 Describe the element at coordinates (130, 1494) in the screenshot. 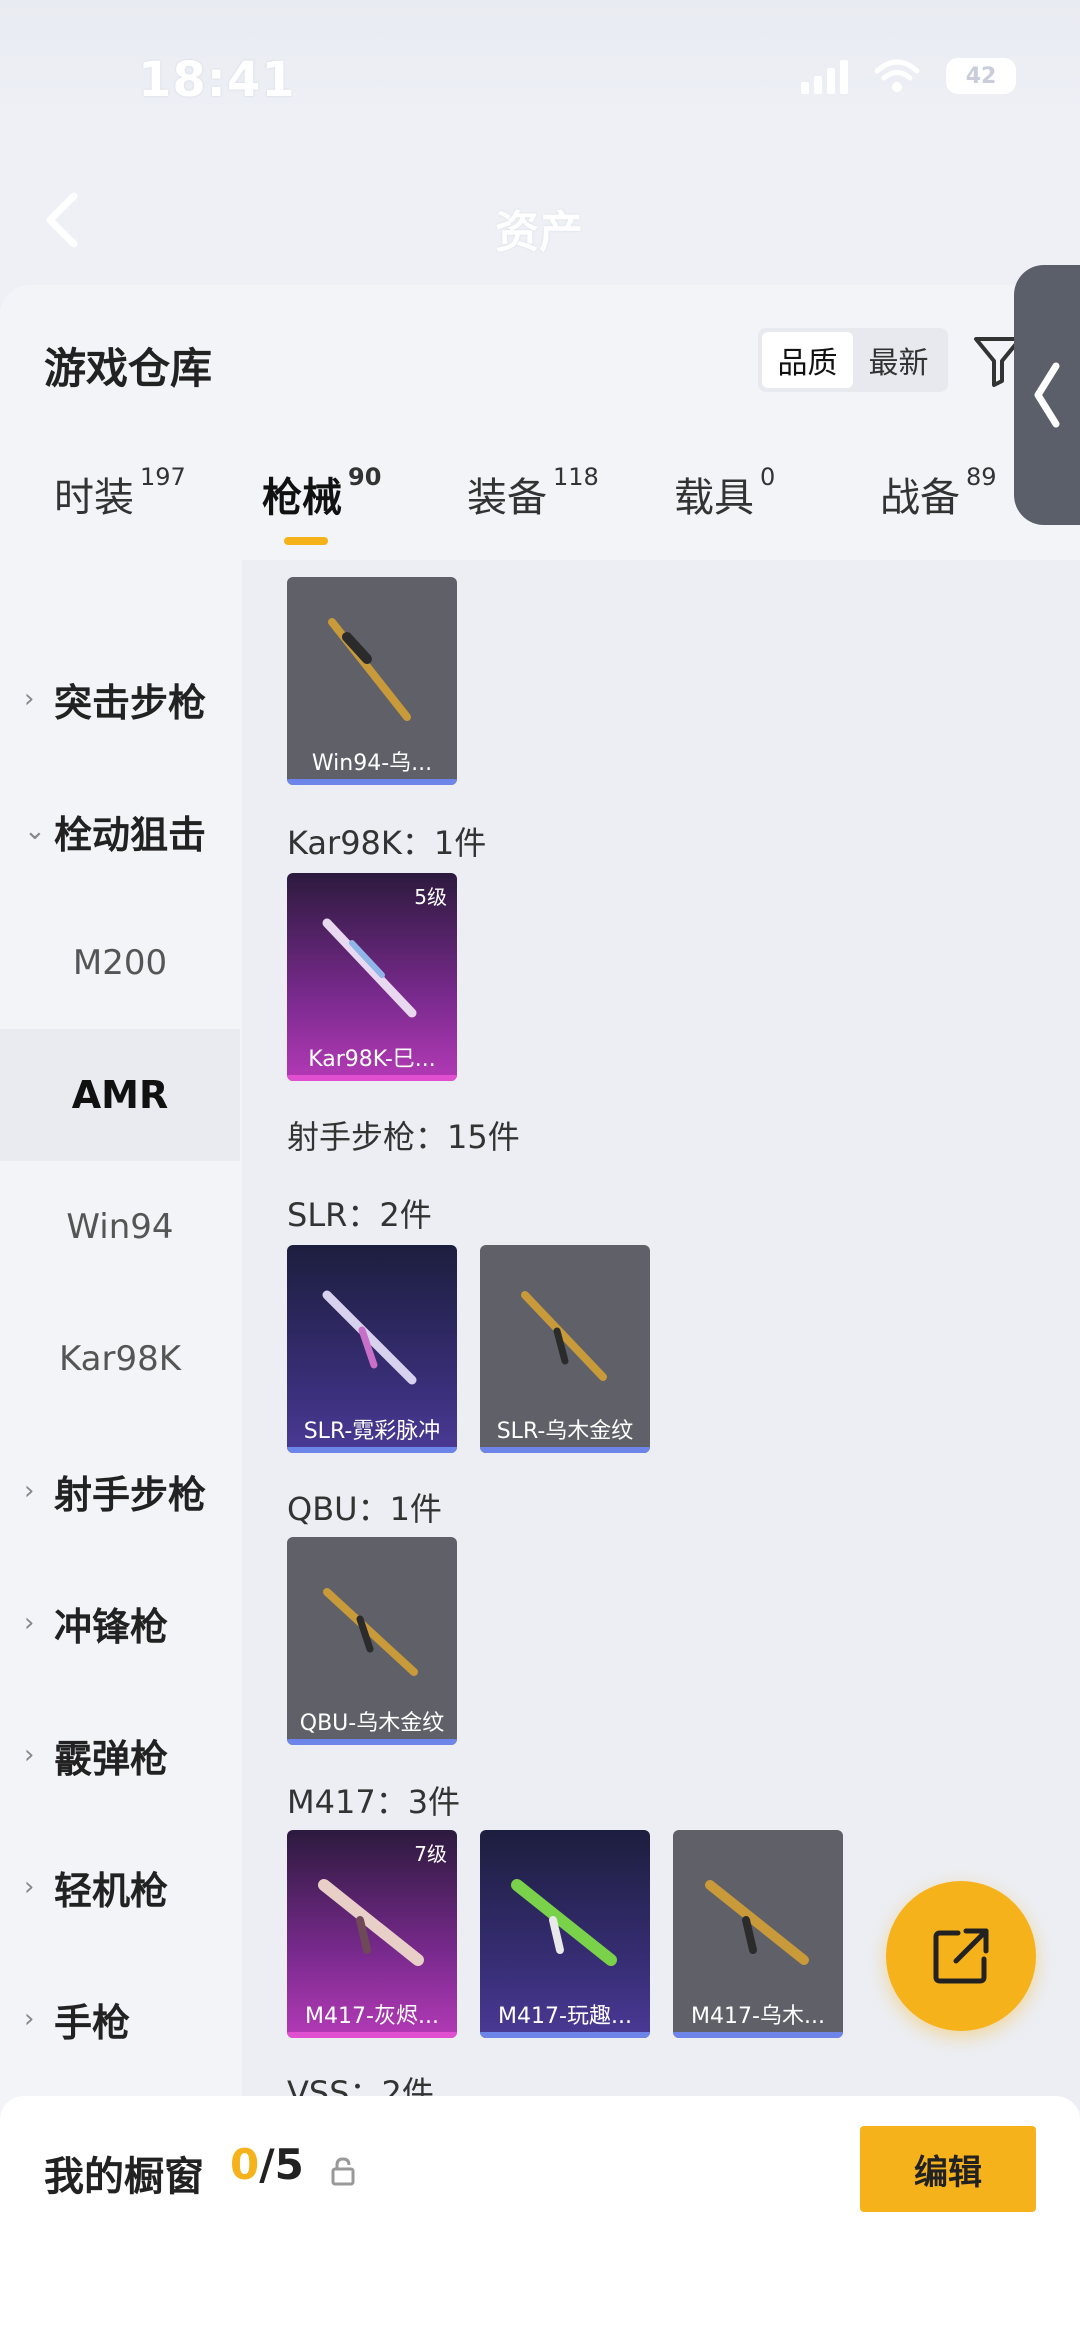

I see `sidebar-item-label: 射手步枪` at that location.